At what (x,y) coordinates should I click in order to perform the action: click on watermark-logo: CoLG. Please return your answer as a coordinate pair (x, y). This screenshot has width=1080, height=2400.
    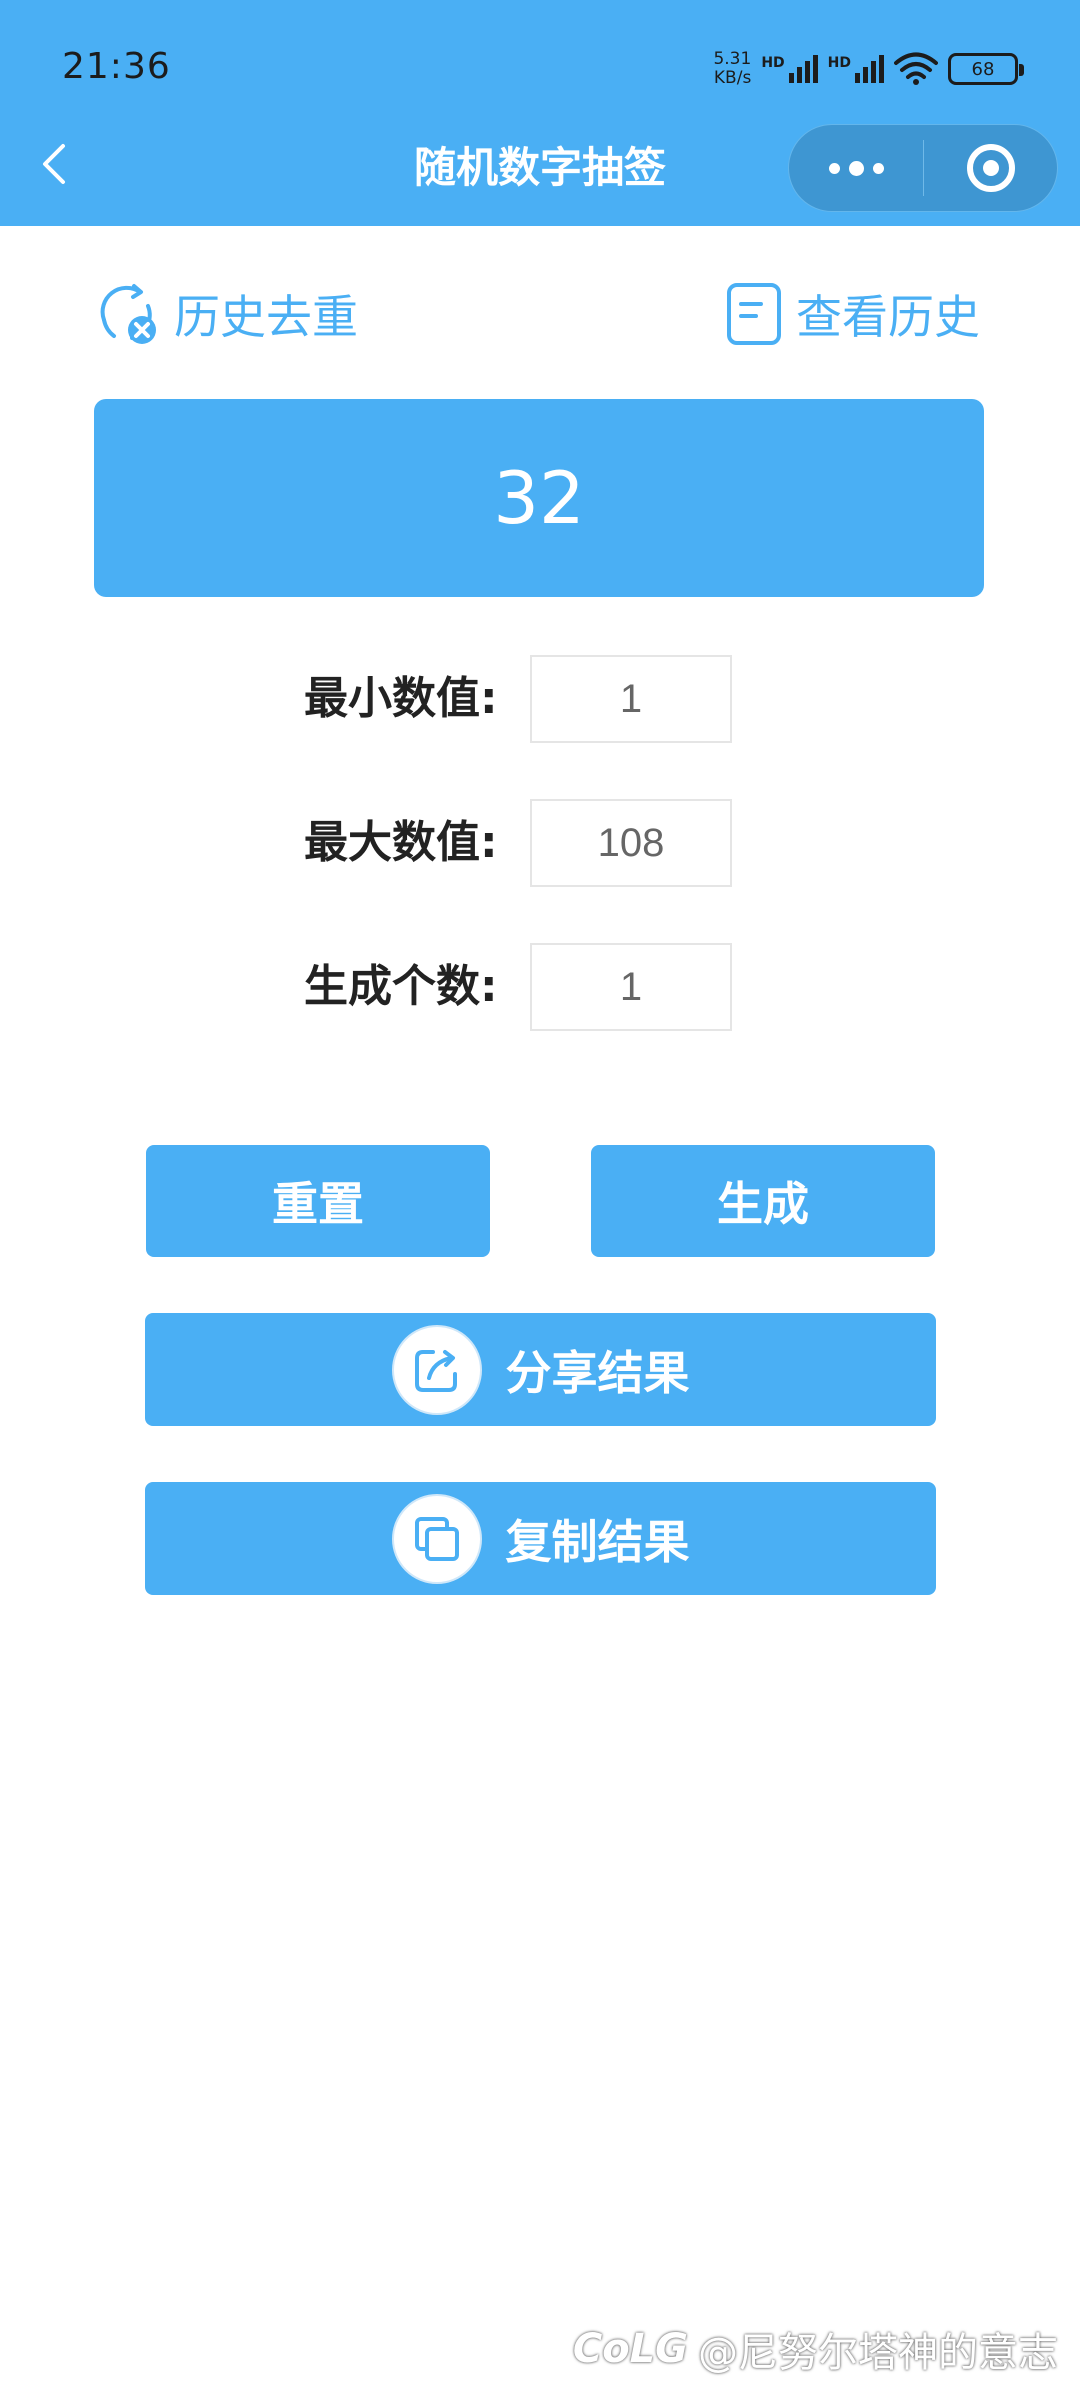
    Looking at the image, I should click on (630, 2349).